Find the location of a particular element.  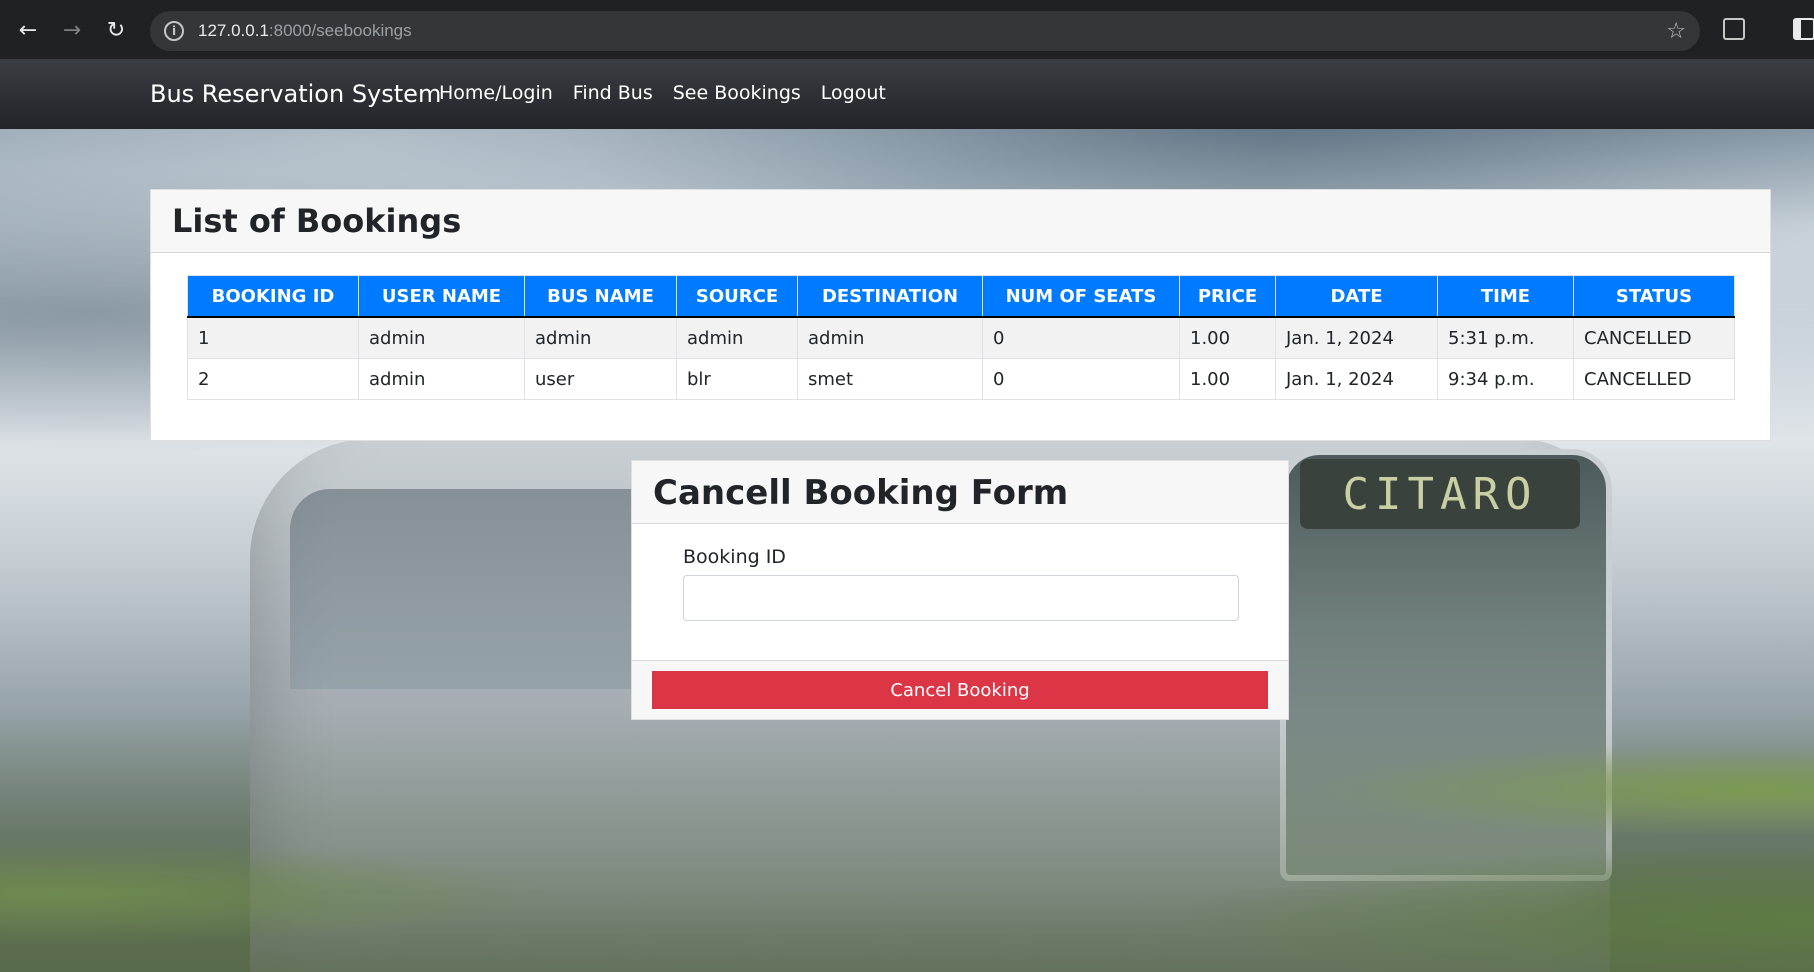

bookings-title: List of Bookings is located at coordinates (317, 221).